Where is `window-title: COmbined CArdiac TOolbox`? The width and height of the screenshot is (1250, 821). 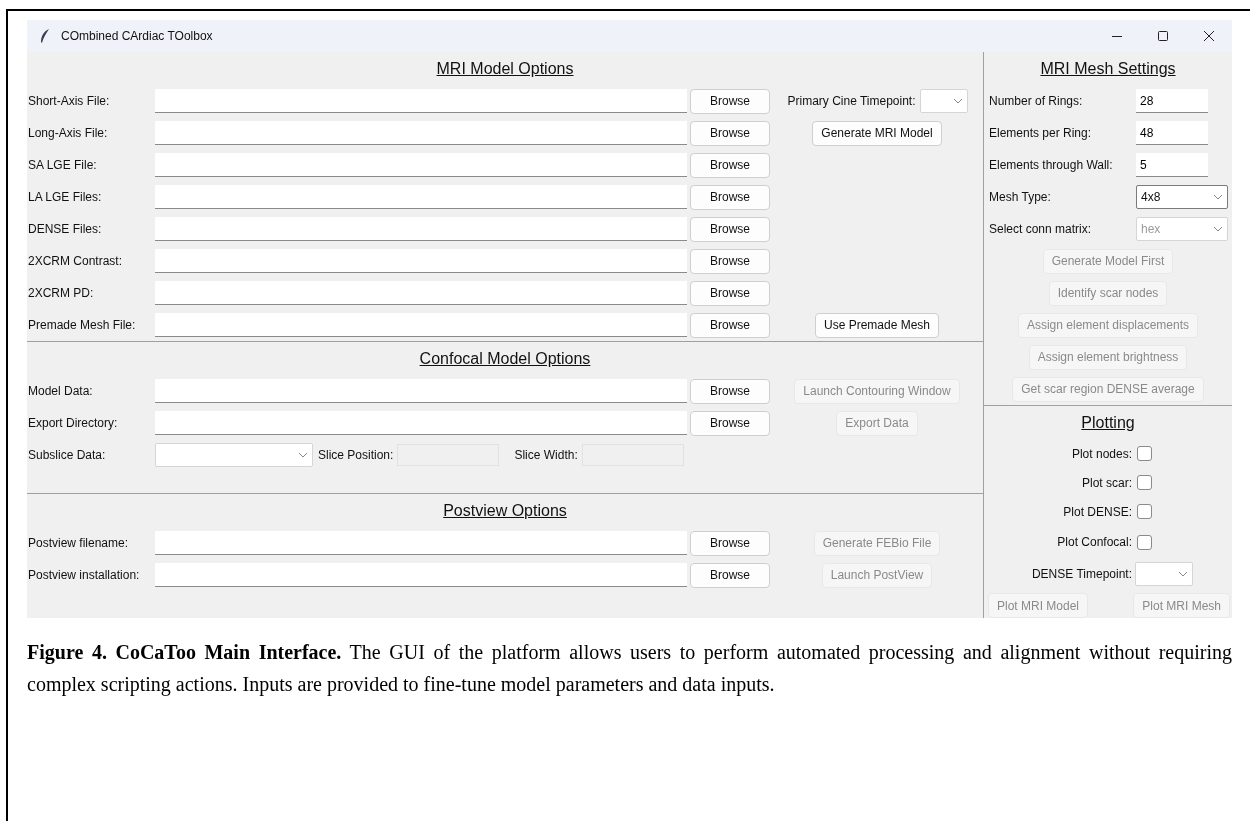
window-title: COmbined CArdiac TOolbox is located at coordinates (137, 36).